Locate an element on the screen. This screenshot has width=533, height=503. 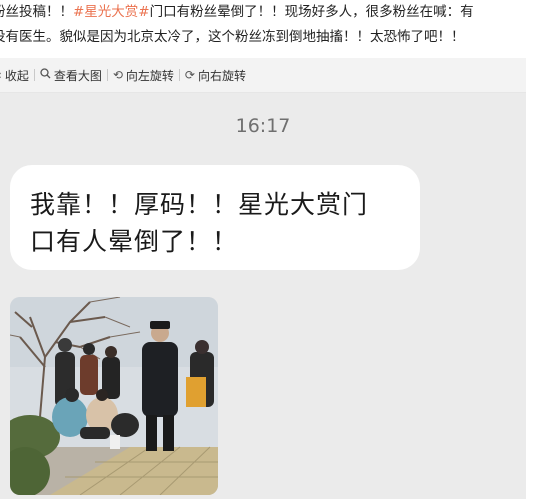
collapse-label: 收起 is located at coordinates (16, 75).